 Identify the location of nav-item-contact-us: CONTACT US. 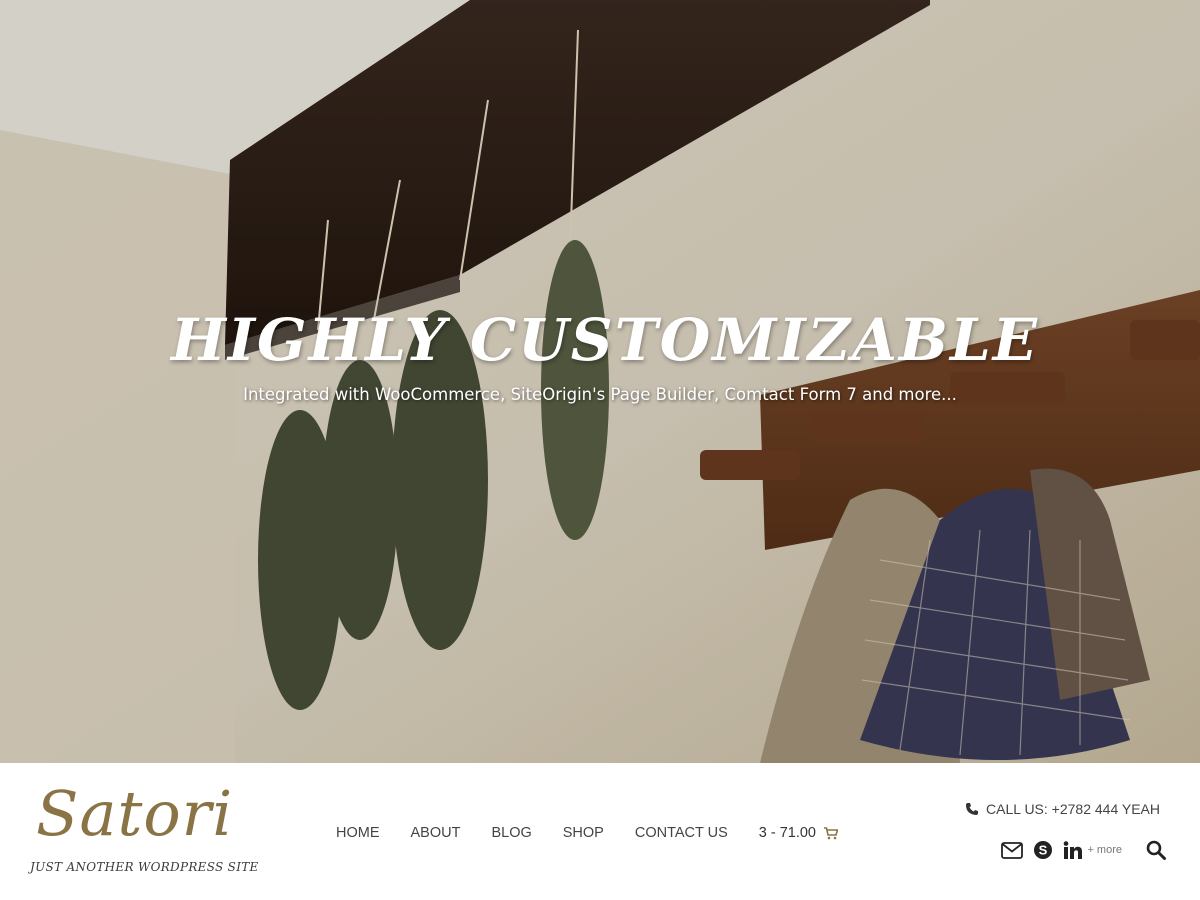
(681, 833).